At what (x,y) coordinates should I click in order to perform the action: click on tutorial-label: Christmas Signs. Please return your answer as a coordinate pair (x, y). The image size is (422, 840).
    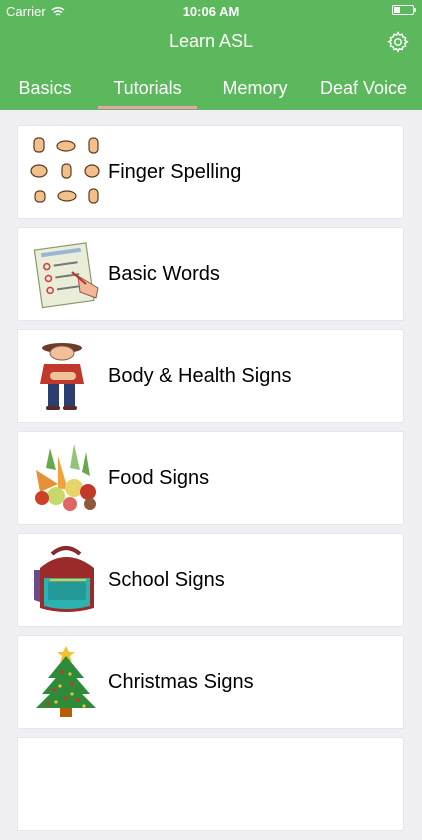
    Looking at the image, I should click on (181, 682).